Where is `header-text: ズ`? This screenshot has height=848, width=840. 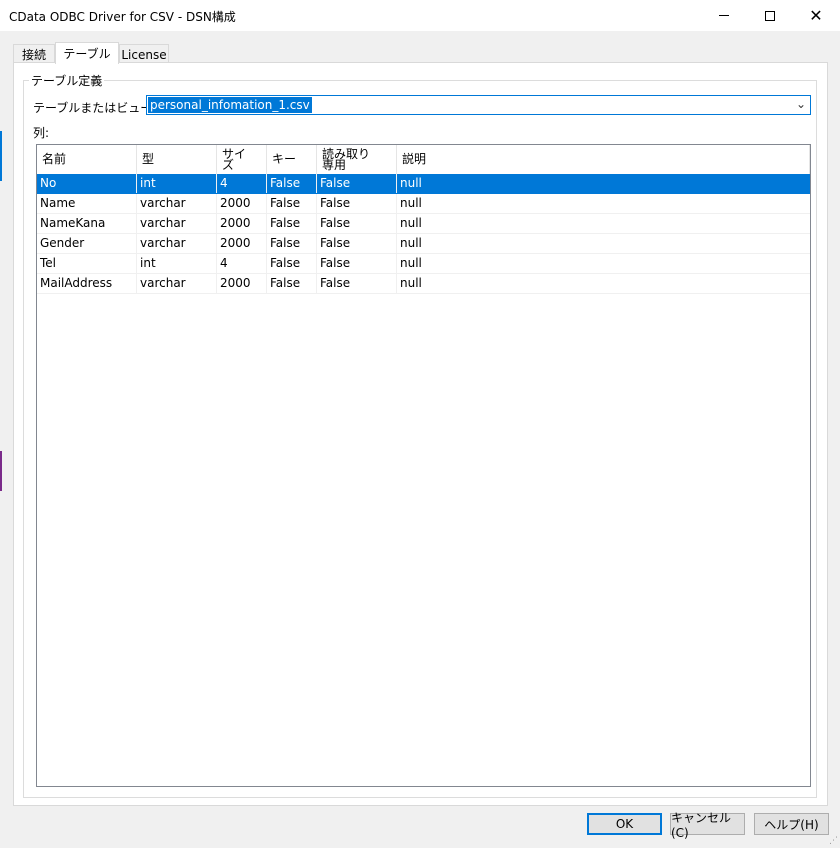
header-text: ズ is located at coordinates (228, 164).